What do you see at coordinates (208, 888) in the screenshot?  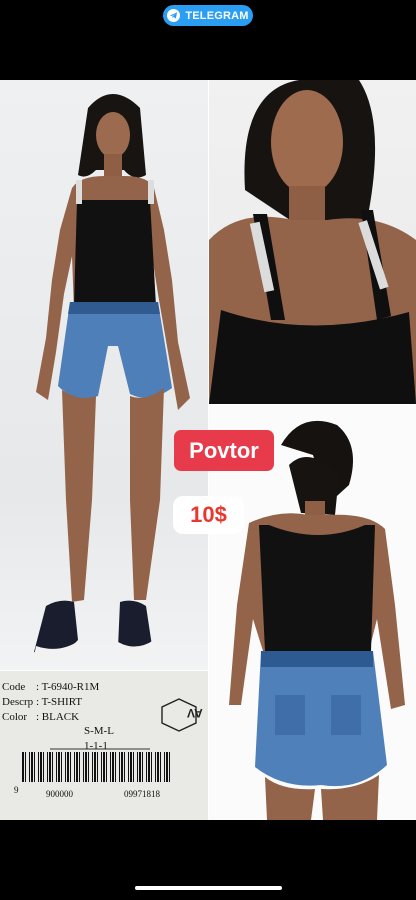 I see `home-indicator` at bounding box center [208, 888].